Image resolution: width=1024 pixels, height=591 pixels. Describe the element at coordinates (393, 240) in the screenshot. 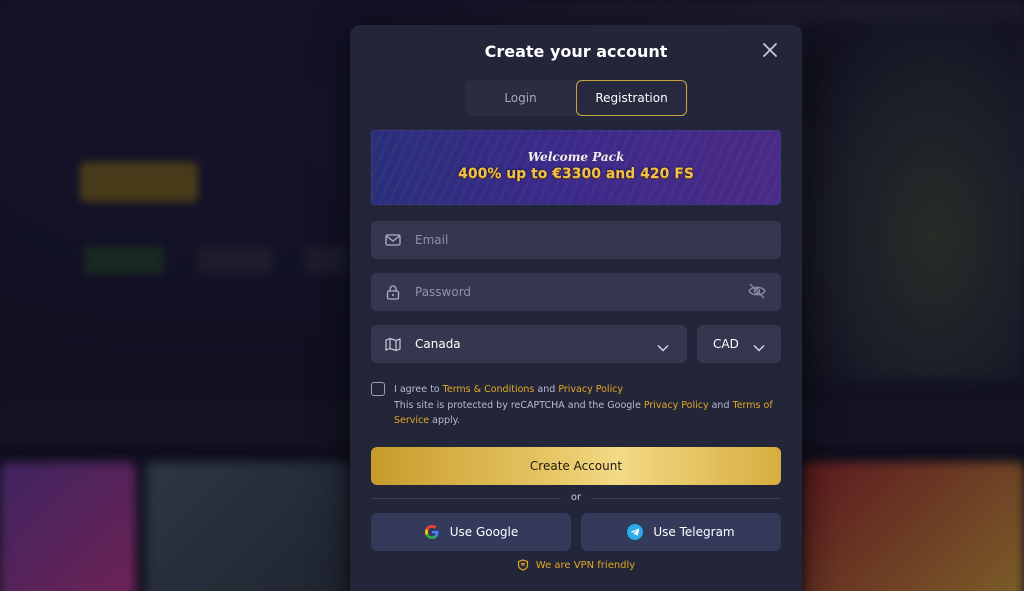

I see `mail-icon` at that location.